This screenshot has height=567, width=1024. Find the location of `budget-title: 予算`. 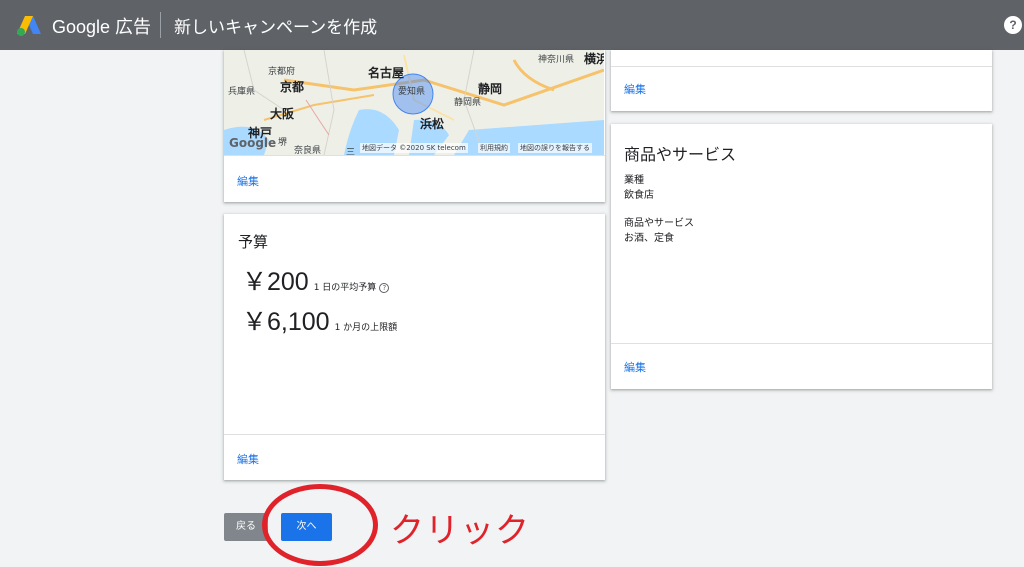

budget-title: 予算 is located at coordinates (253, 242).